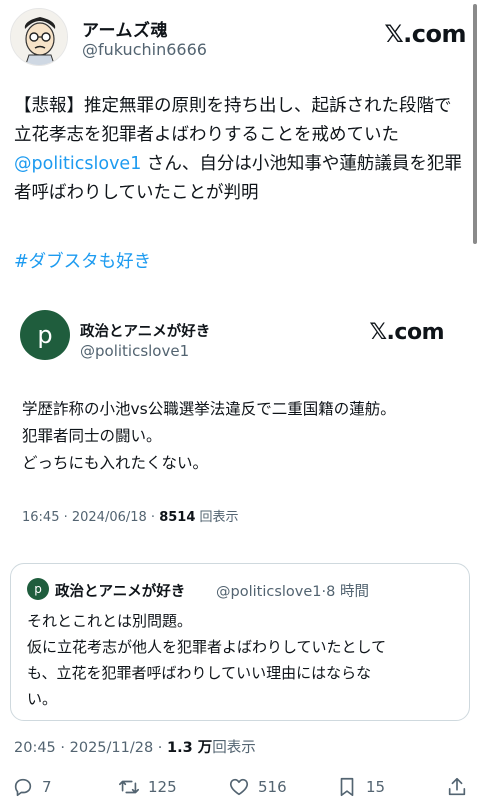 The width and height of the screenshot is (480, 811). I want to click on x-logo: 𝕏.com, so click(425, 34).